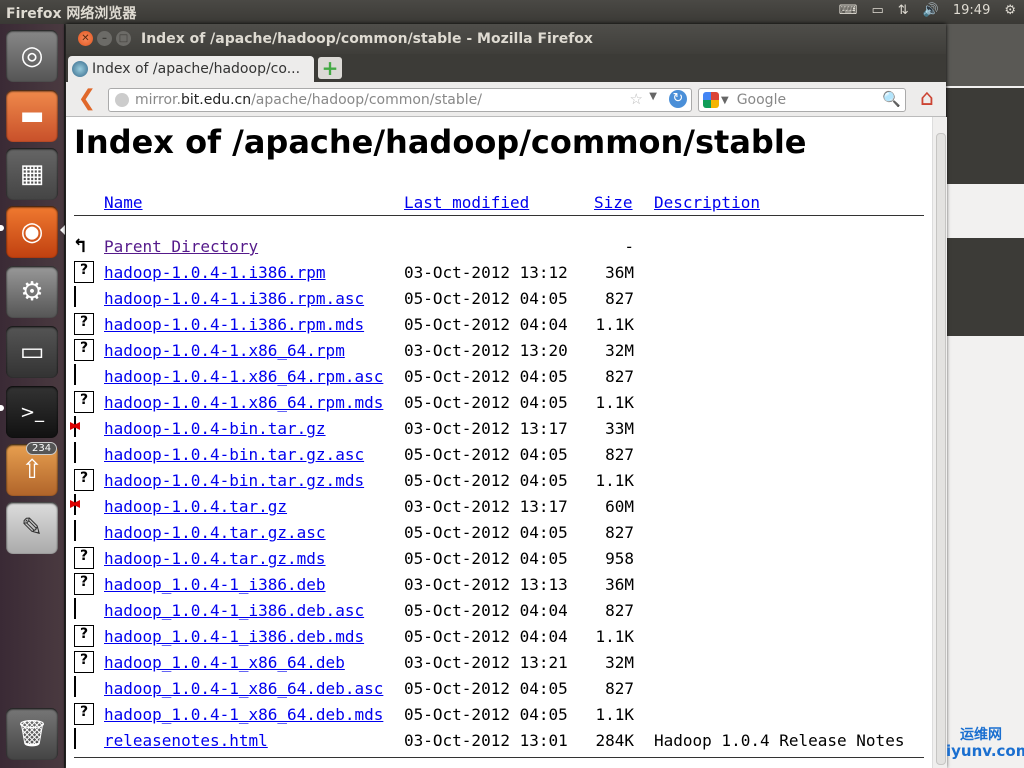 The width and height of the screenshot is (1024, 768). Describe the element at coordinates (499, 215) in the screenshot. I see `header-divider` at that location.